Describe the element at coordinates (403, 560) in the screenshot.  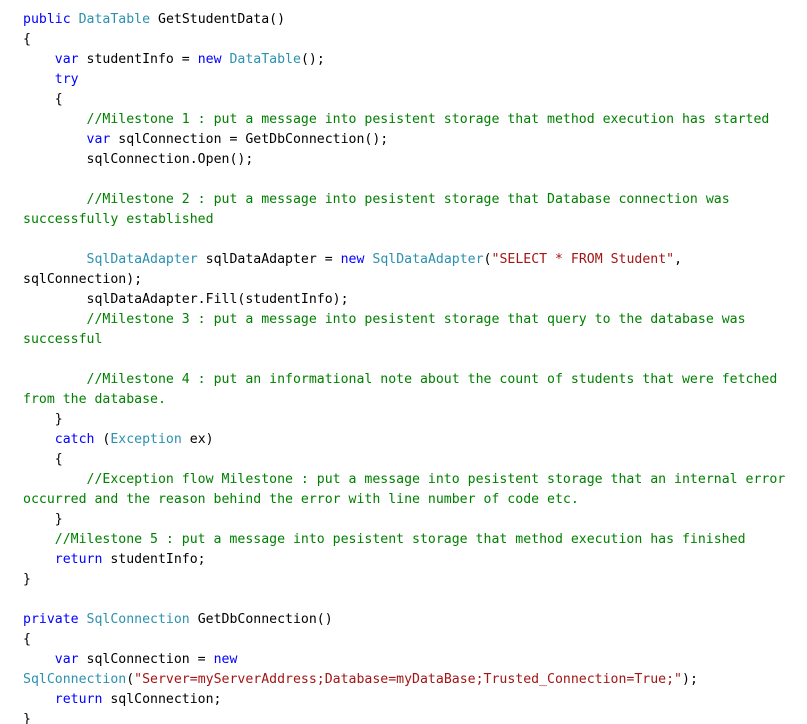
I see `code-line: return studentInfo;` at that location.